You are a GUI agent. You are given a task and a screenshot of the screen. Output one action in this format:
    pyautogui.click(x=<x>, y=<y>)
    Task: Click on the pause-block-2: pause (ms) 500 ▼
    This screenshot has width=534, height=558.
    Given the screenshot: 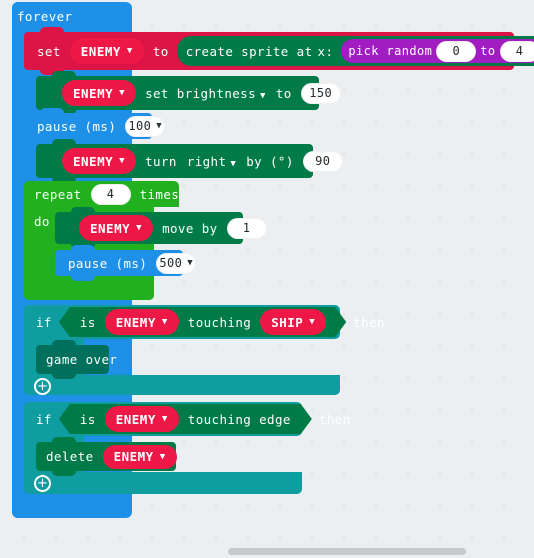 What is the action you would take?
    pyautogui.click(x=126, y=263)
    